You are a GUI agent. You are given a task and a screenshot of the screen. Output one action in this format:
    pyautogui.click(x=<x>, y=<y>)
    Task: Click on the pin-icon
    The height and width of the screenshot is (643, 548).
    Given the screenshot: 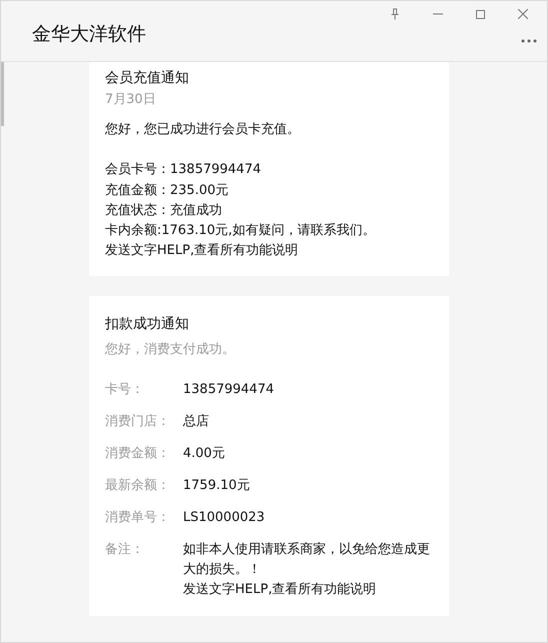 What is the action you would take?
    pyautogui.click(x=395, y=14)
    